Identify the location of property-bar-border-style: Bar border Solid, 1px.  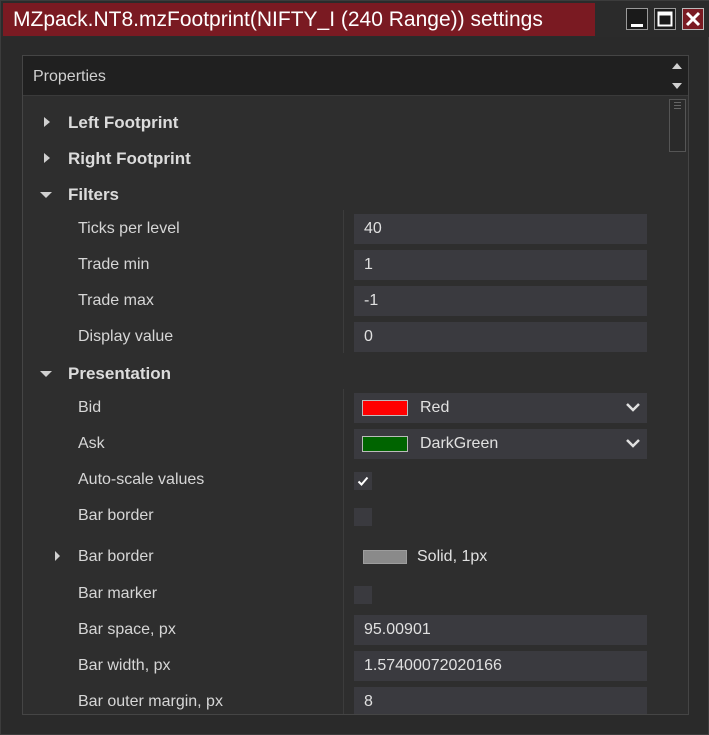
(344, 556).